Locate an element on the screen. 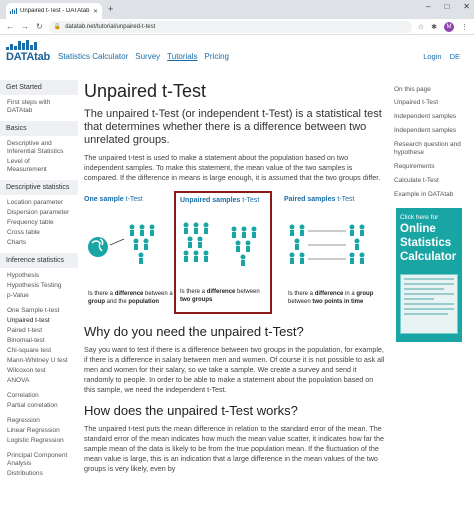 Image resolution: width=474 pixels, height=532 pixels. sidebar-item: Correlation is located at coordinates (39, 396).